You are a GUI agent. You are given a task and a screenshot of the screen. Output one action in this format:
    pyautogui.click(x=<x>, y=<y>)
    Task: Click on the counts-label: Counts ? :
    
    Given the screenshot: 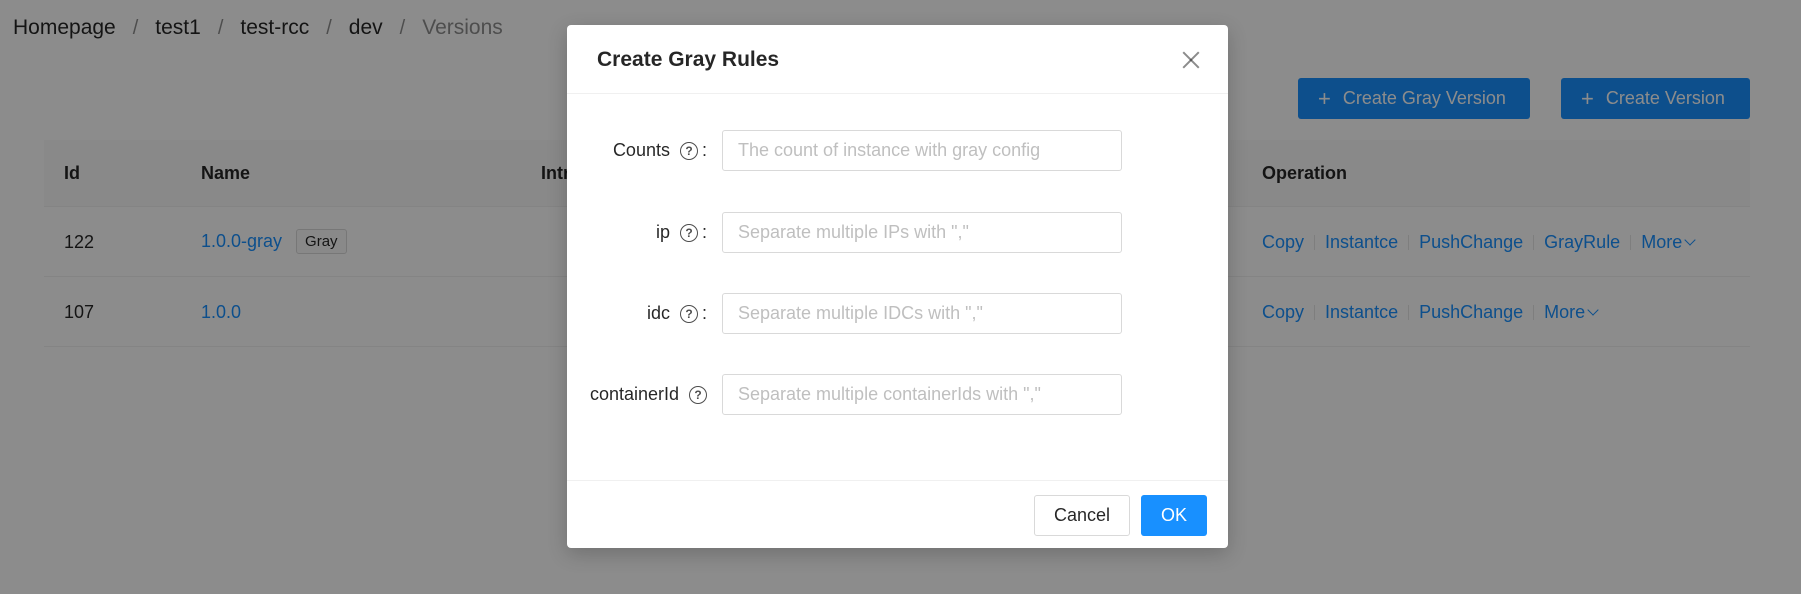 What is the action you would take?
    pyautogui.click(x=660, y=150)
    